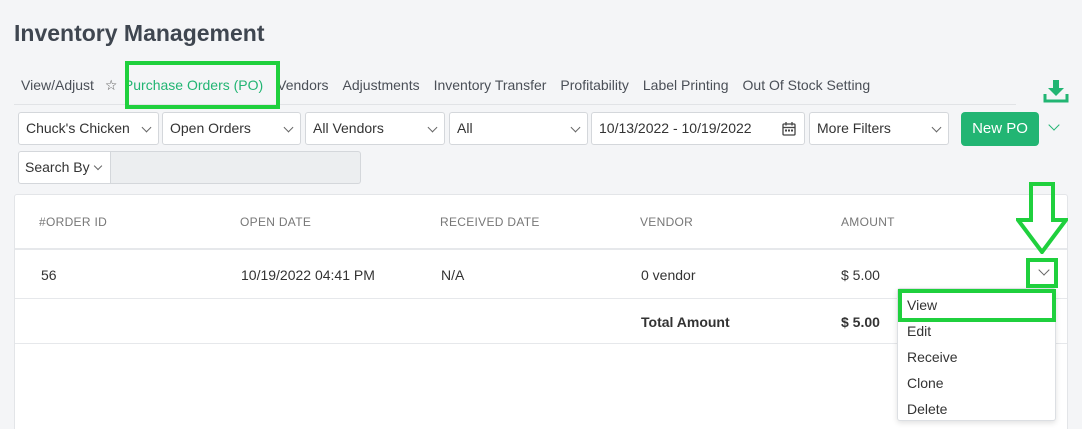  Describe the element at coordinates (919, 331) in the screenshot. I see `menu-item-edit: Edit` at that location.